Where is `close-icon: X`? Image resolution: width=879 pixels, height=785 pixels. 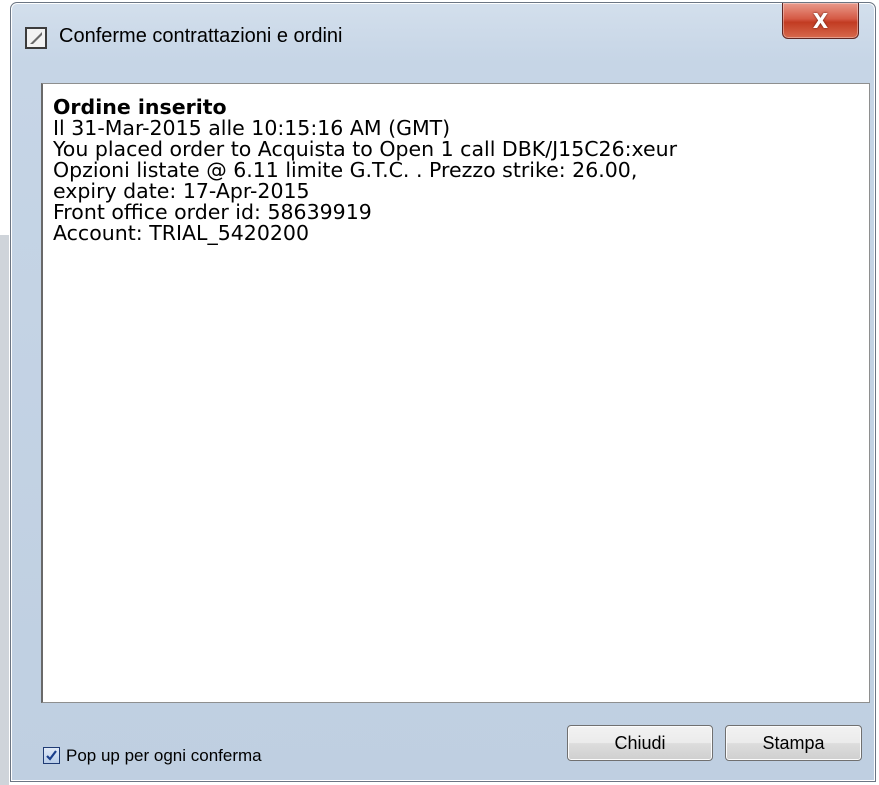
close-icon: X is located at coordinates (820, 20).